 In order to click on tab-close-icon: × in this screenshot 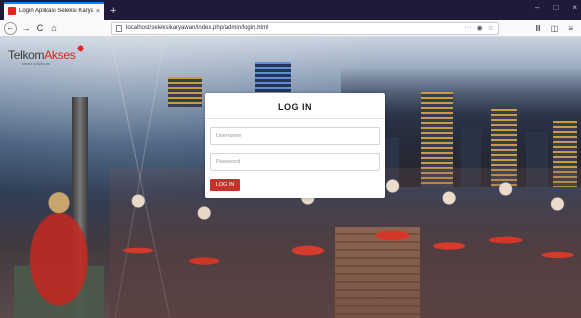, I will do `click(98, 11)`.